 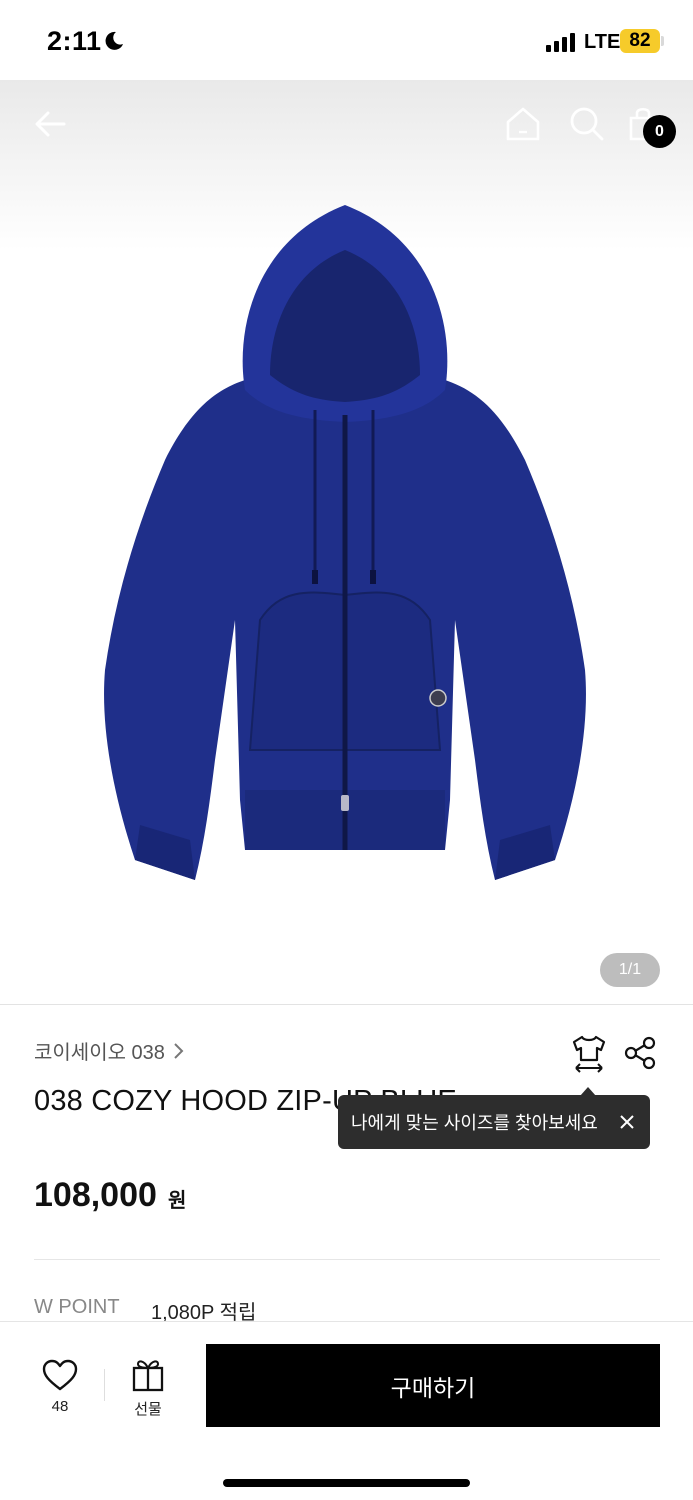 I want to click on size-tooltip: 나에게 맞는 사이즈를 찾아보세요, so click(x=494, y=1122).